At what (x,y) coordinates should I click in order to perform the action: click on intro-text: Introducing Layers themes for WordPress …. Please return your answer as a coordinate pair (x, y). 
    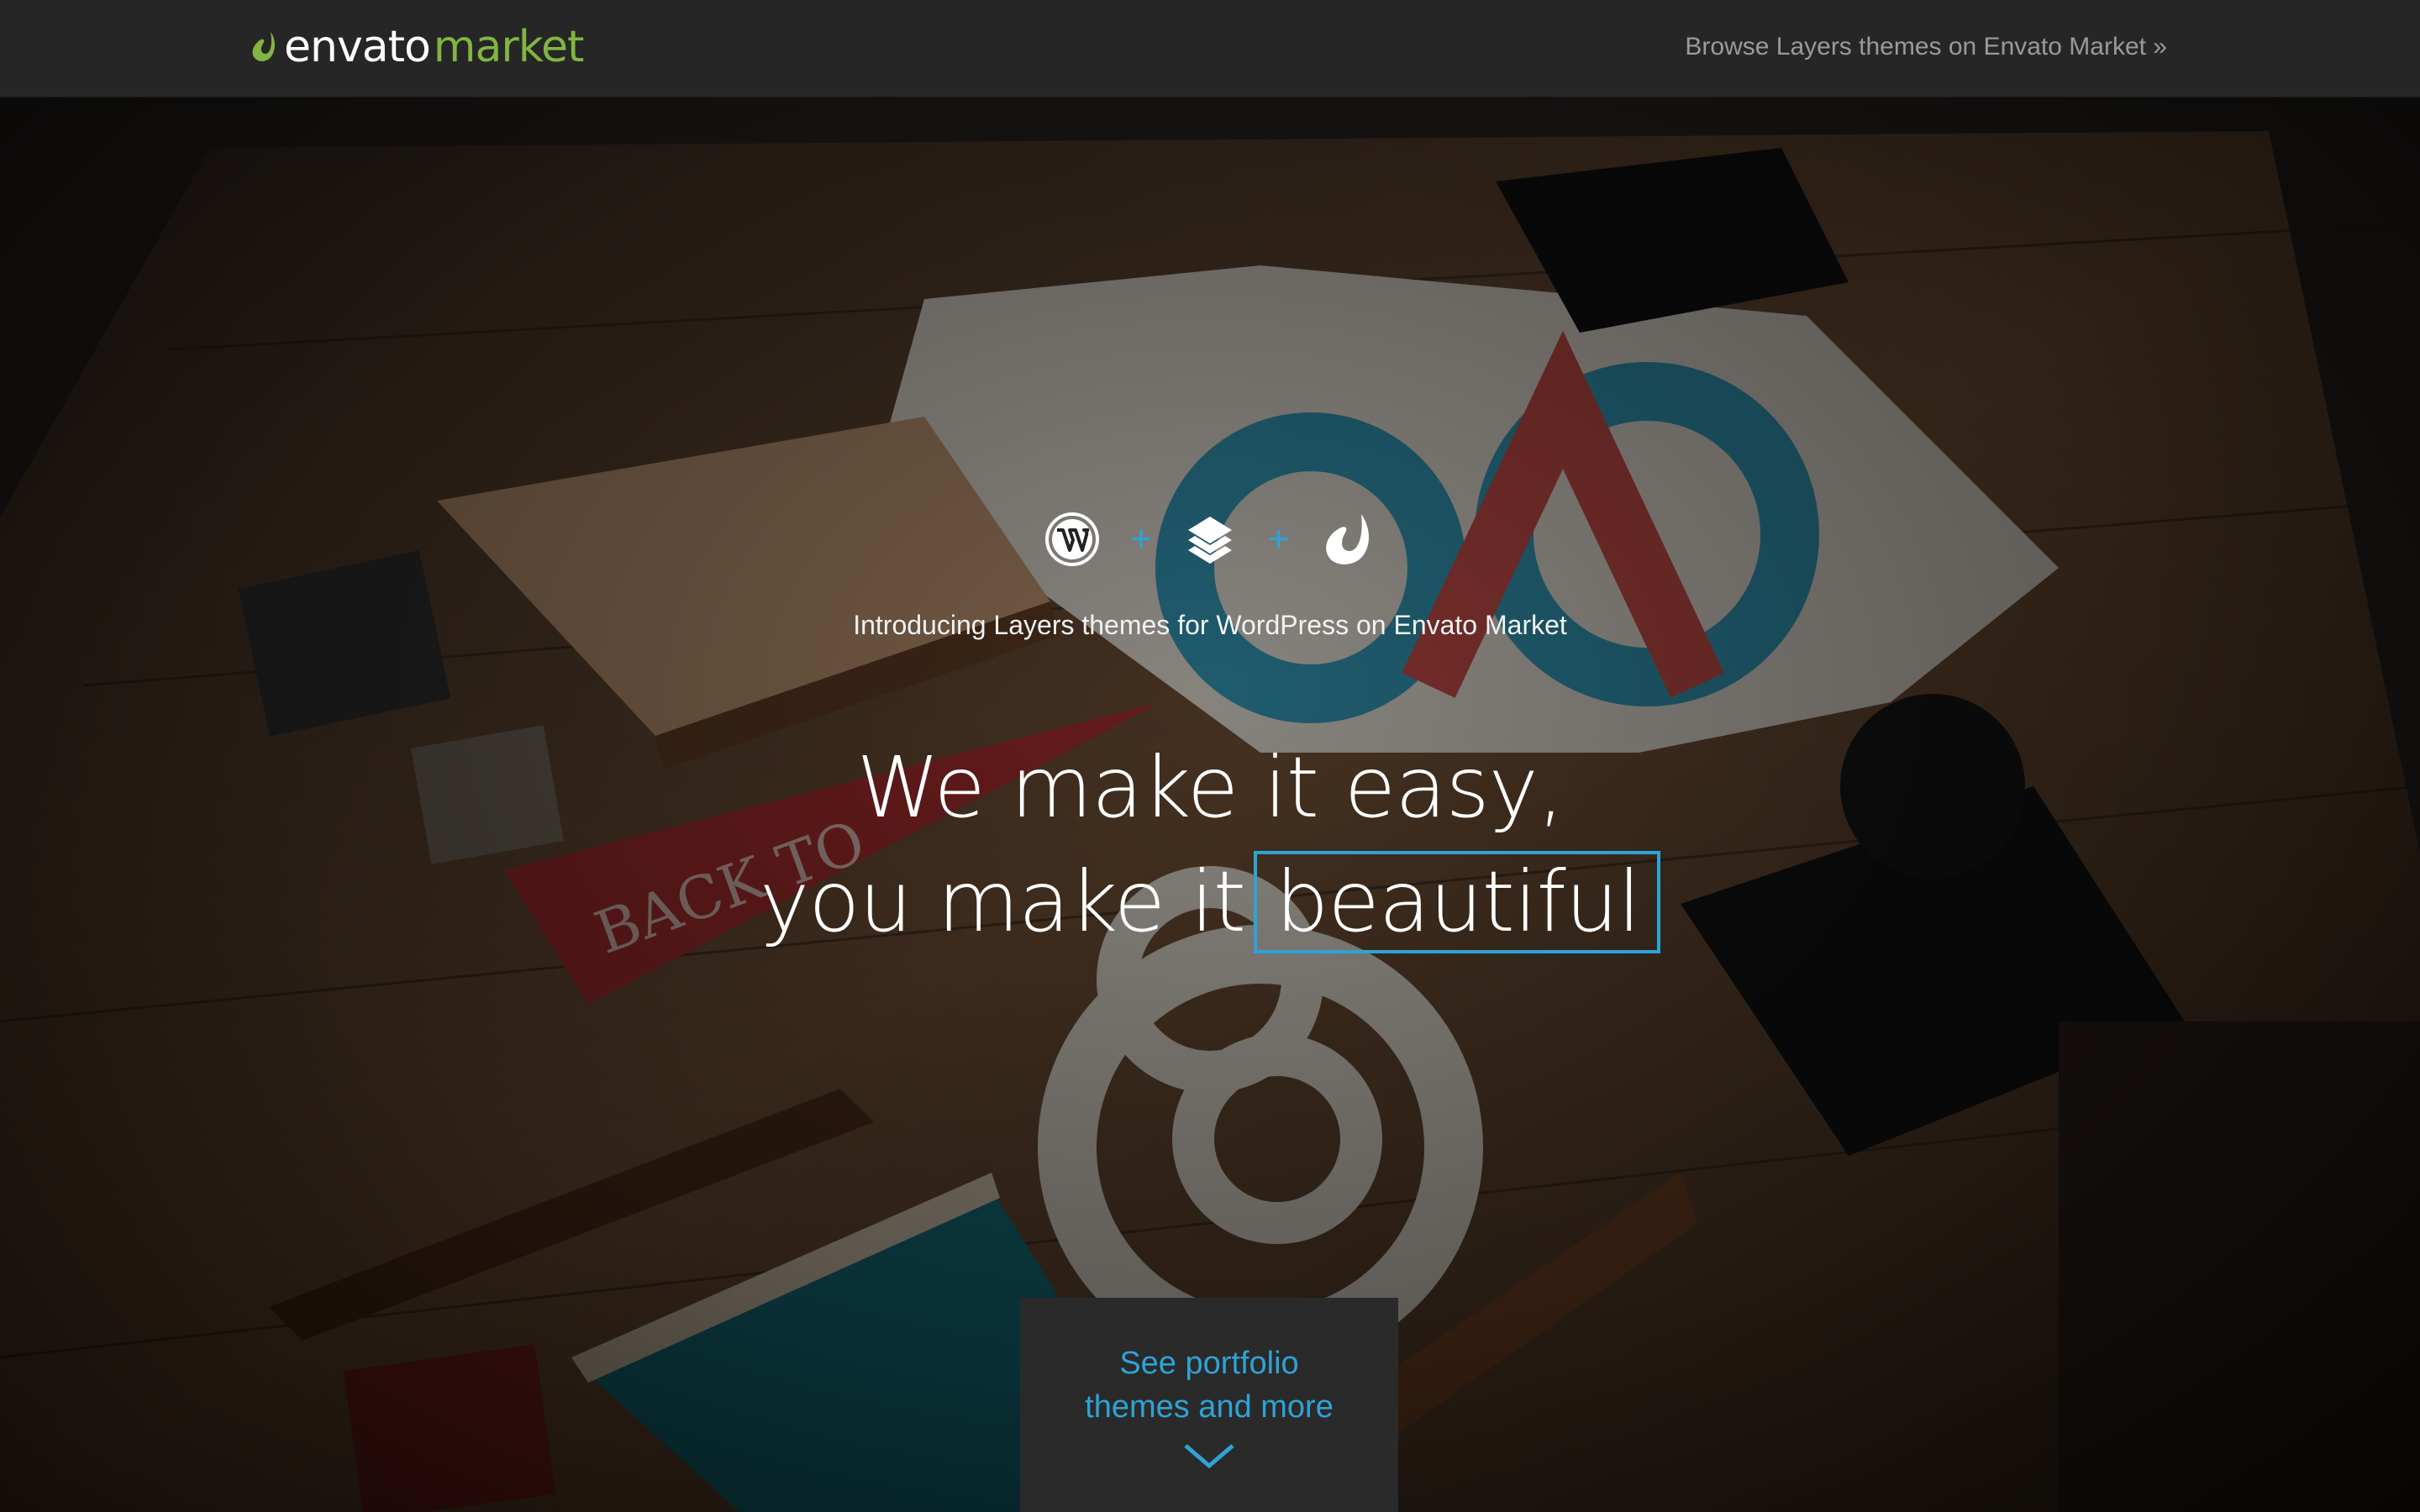
    Looking at the image, I should click on (1210, 625).